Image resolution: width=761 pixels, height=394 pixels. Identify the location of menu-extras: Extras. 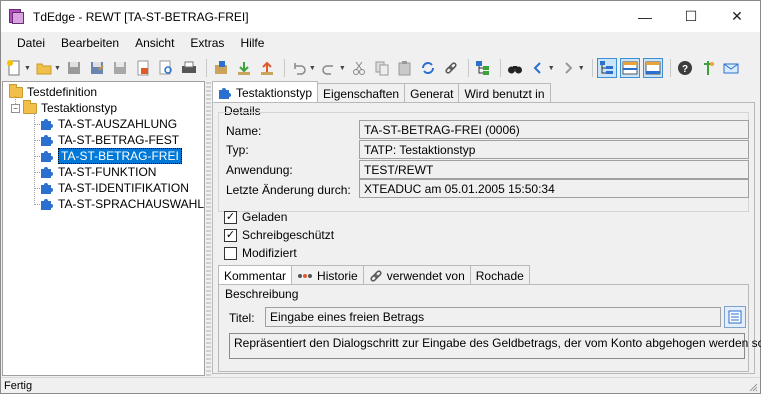
(207, 43).